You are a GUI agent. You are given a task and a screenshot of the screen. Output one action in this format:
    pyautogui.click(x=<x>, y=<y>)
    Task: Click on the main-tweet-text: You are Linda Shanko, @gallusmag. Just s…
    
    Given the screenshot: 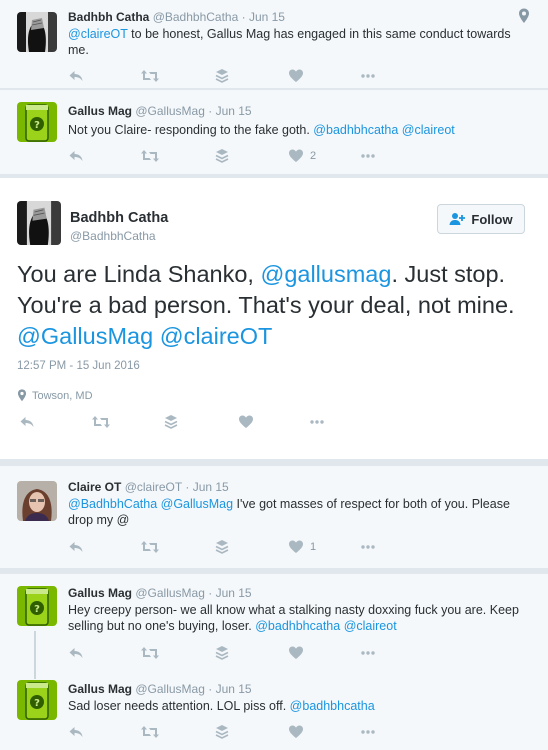 What is the action you would take?
    pyautogui.click(x=266, y=305)
    